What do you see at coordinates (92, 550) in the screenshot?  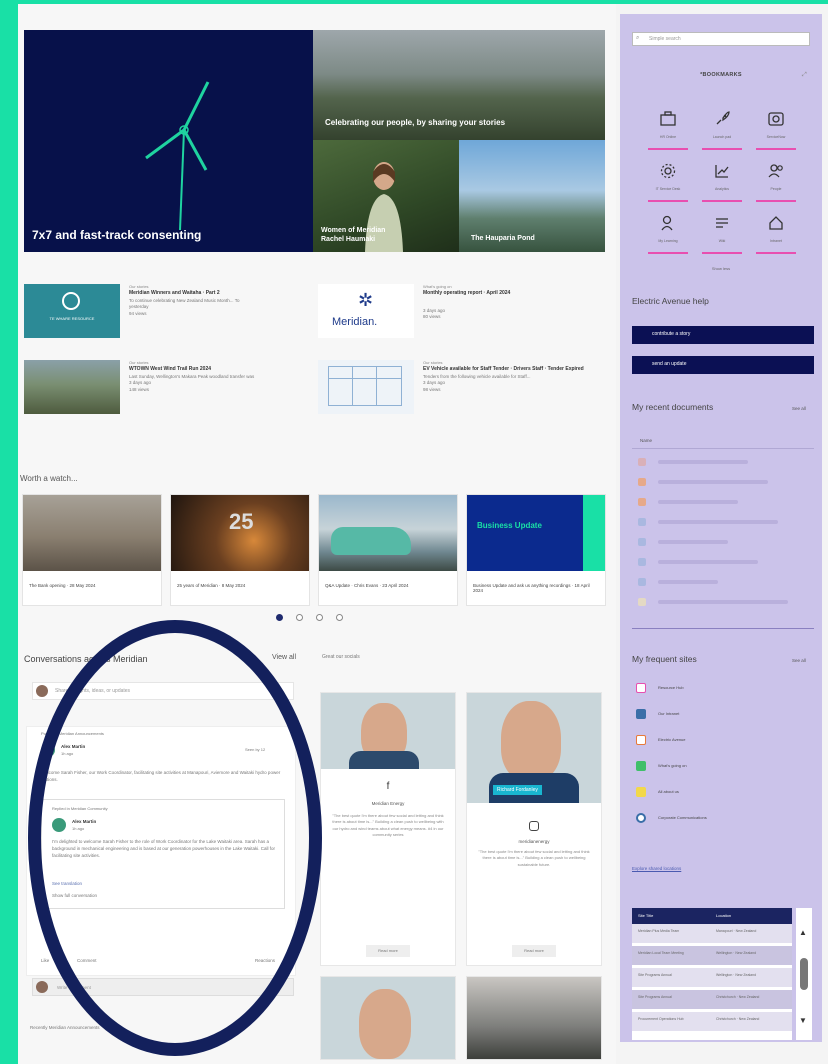 I see `video-card: The Bank opening · 28 May 2024` at bounding box center [92, 550].